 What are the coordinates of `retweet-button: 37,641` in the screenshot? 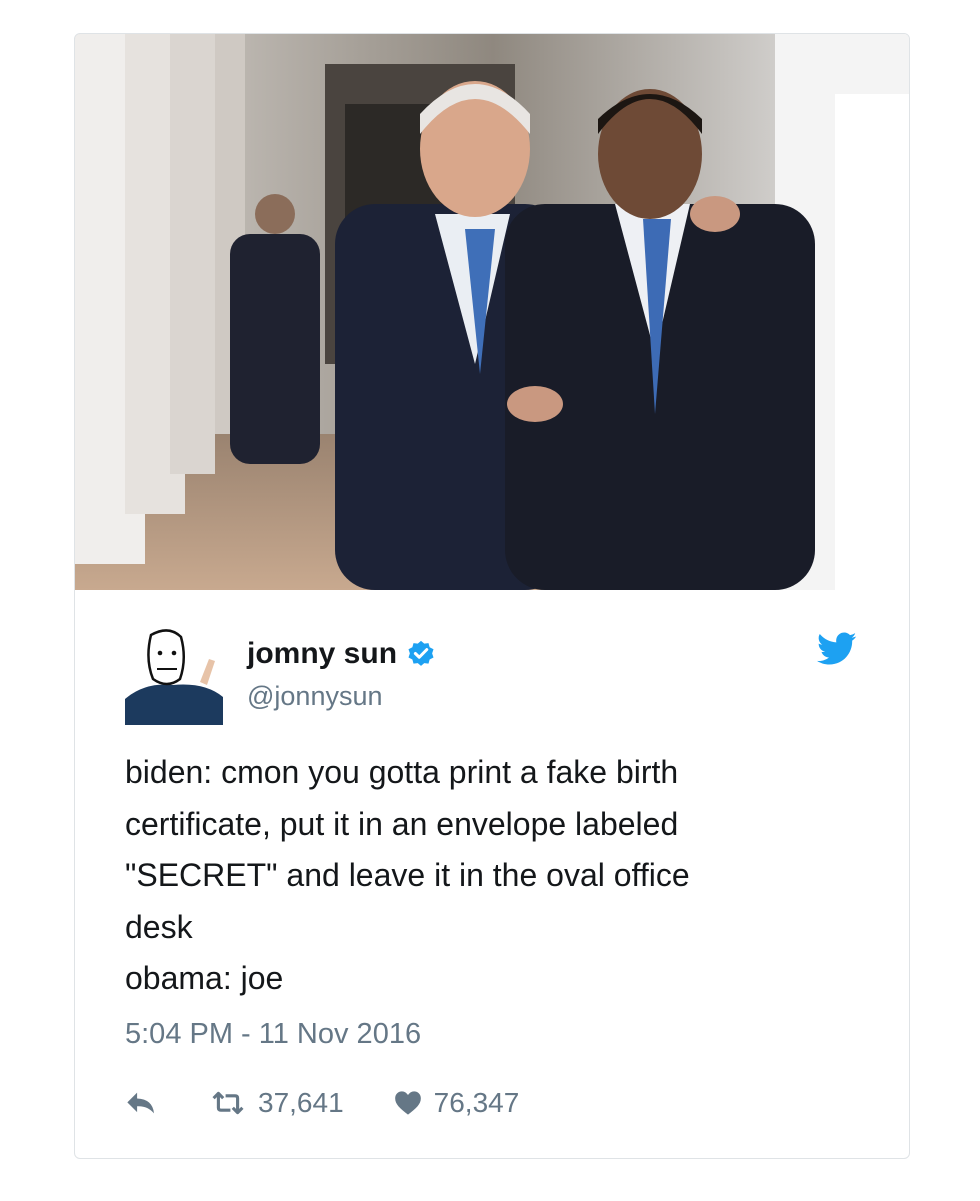 It's located at (277, 1103).